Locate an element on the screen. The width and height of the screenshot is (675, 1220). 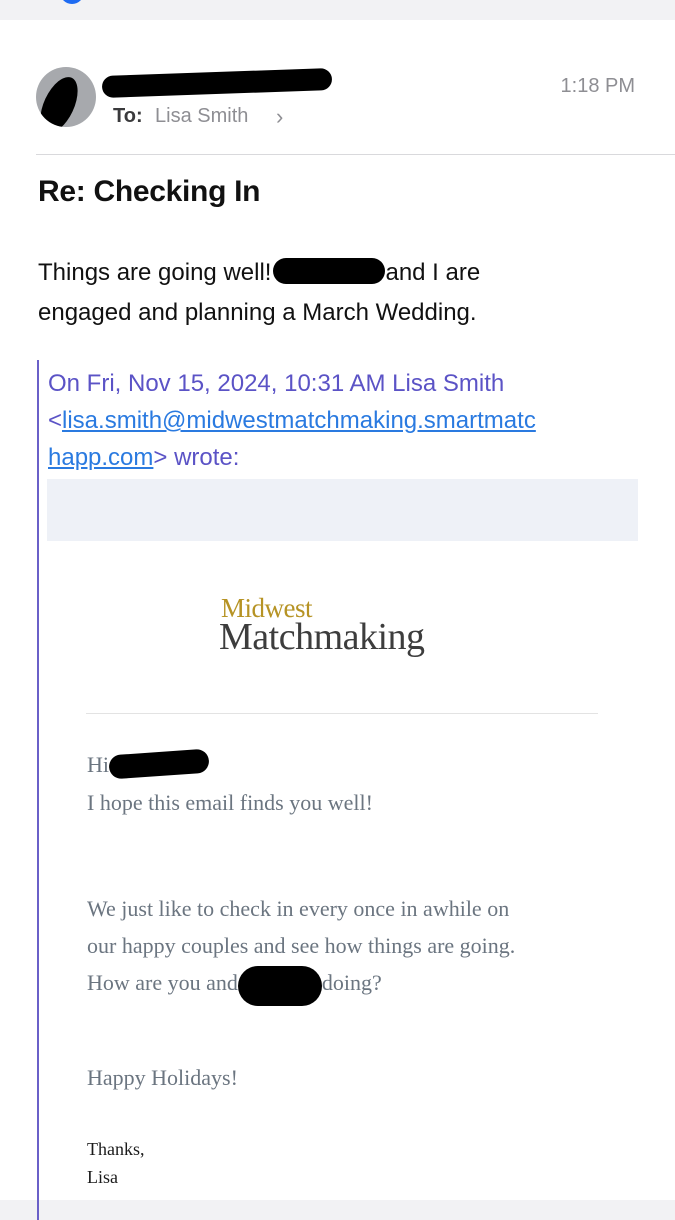
attribution-email-line: <lisa.smith@midwestmatchmaking.smartmatc is located at coordinates (348, 420).